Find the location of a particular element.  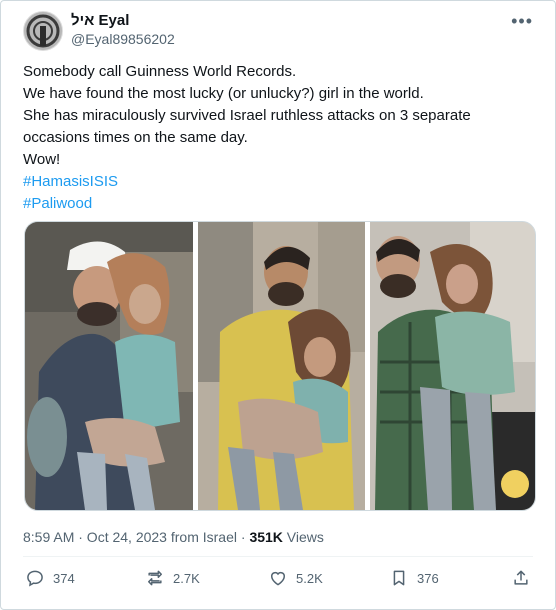

reply-icon is located at coordinates (35, 578).